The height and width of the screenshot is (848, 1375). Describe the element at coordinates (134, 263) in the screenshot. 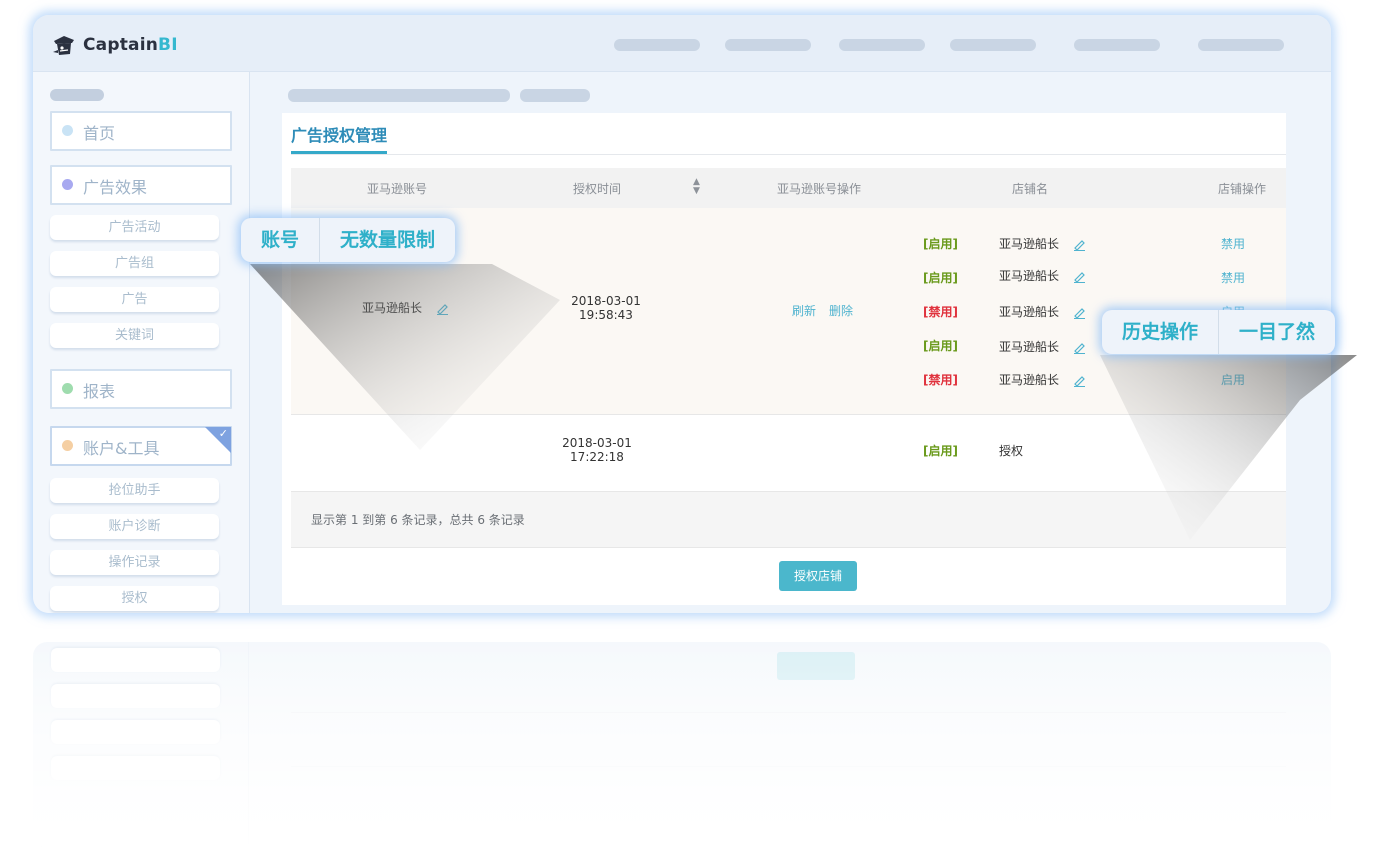

I see `submenu-ad-groups: 广告组` at that location.